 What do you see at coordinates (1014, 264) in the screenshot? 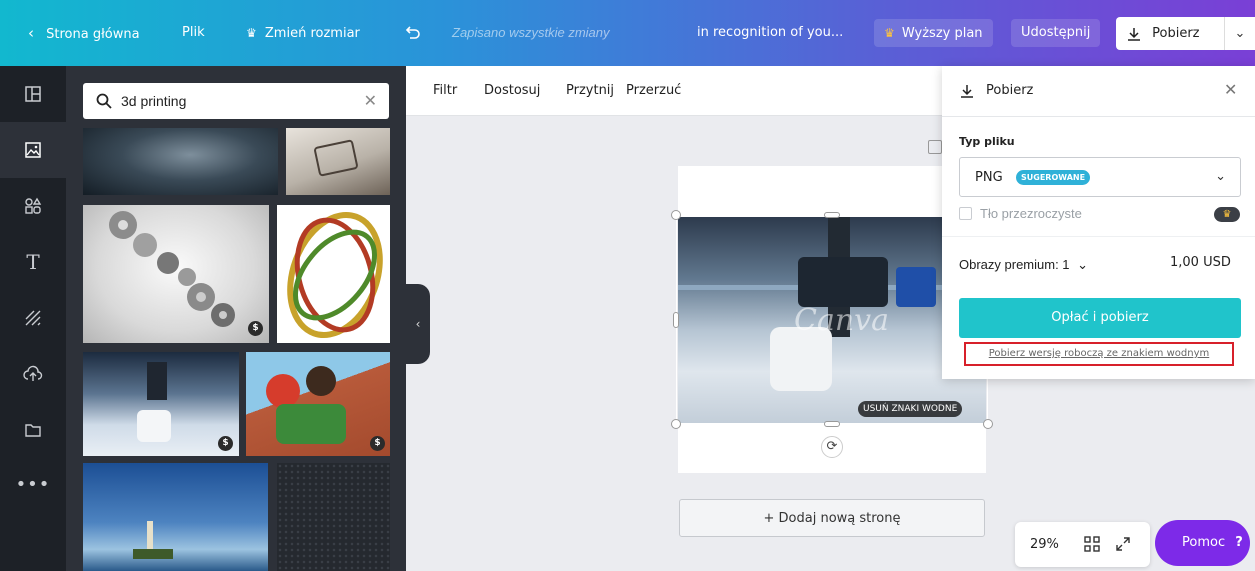
I see `premium-images-label: Obrazy premium: 1` at bounding box center [1014, 264].